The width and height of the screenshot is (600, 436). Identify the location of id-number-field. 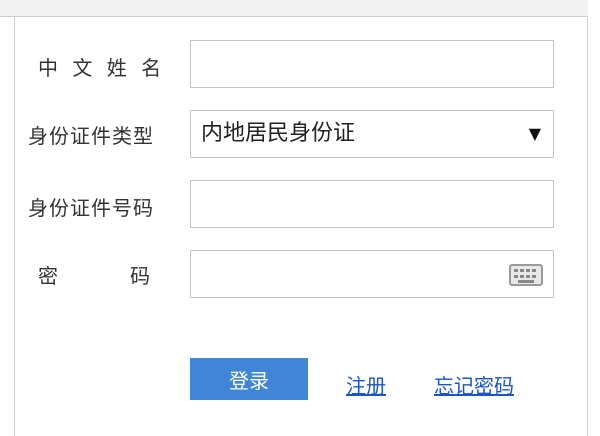
(372, 204).